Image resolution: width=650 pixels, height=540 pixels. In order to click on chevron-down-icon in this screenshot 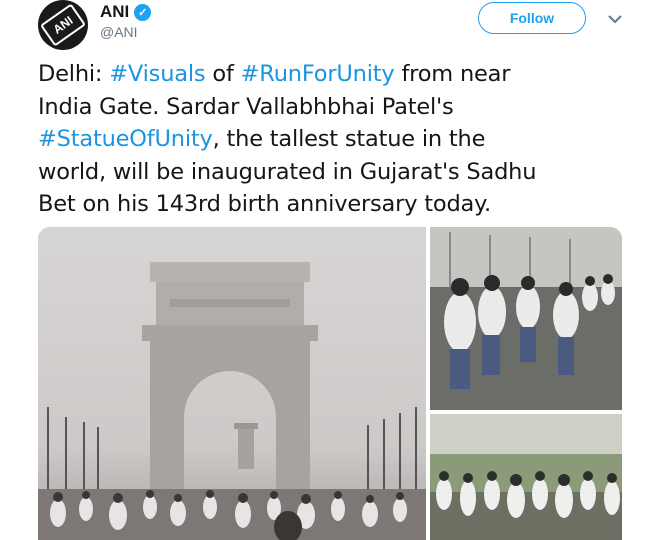, I will do `click(615, 19)`.